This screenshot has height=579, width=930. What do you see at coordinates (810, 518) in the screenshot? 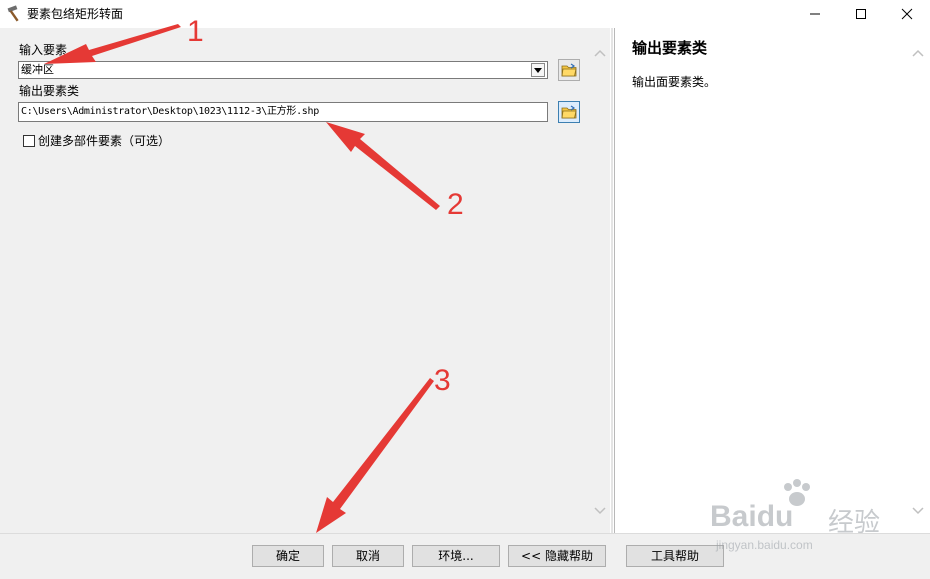
I see `baidu-watermark: Baidu 经验 jingyan.baidu.com` at bounding box center [810, 518].